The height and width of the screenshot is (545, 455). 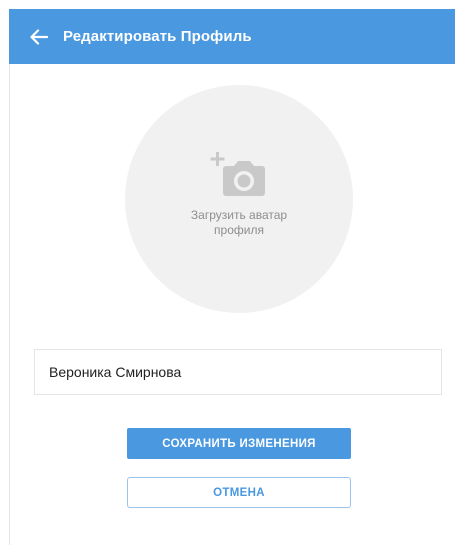 What do you see at coordinates (237, 174) in the screenshot?
I see `add-photo-camera-icon` at bounding box center [237, 174].